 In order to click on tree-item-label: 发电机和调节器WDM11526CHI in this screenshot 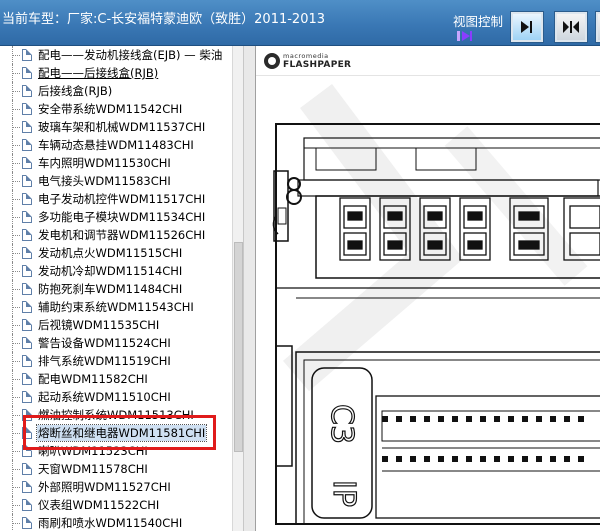, I will do `click(122, 235)`.